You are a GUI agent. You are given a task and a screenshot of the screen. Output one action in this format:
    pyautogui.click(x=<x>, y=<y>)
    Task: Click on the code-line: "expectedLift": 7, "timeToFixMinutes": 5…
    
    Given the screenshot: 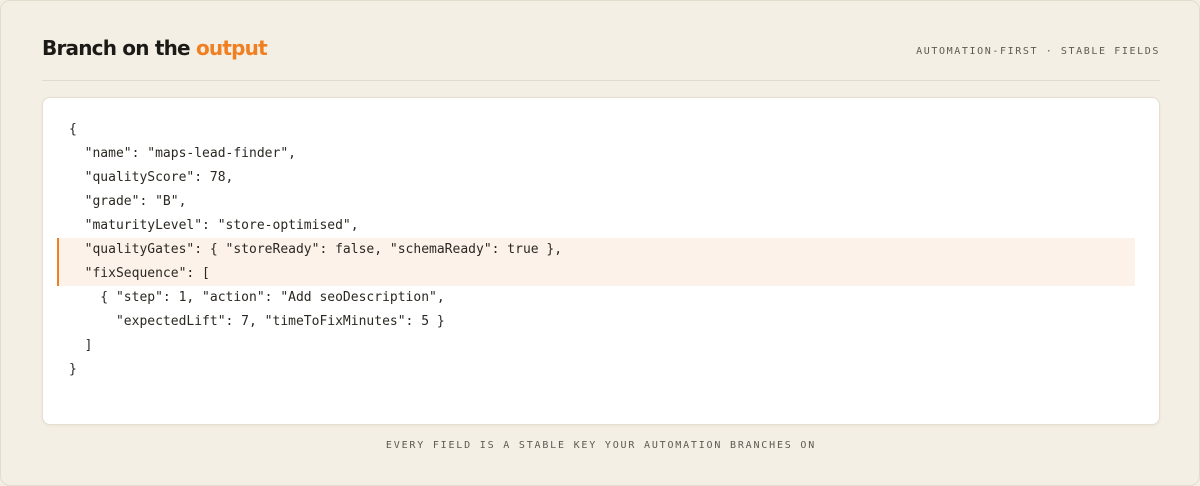 What is the action you would take?
    pyautogui.click(x=257, y=321)
    